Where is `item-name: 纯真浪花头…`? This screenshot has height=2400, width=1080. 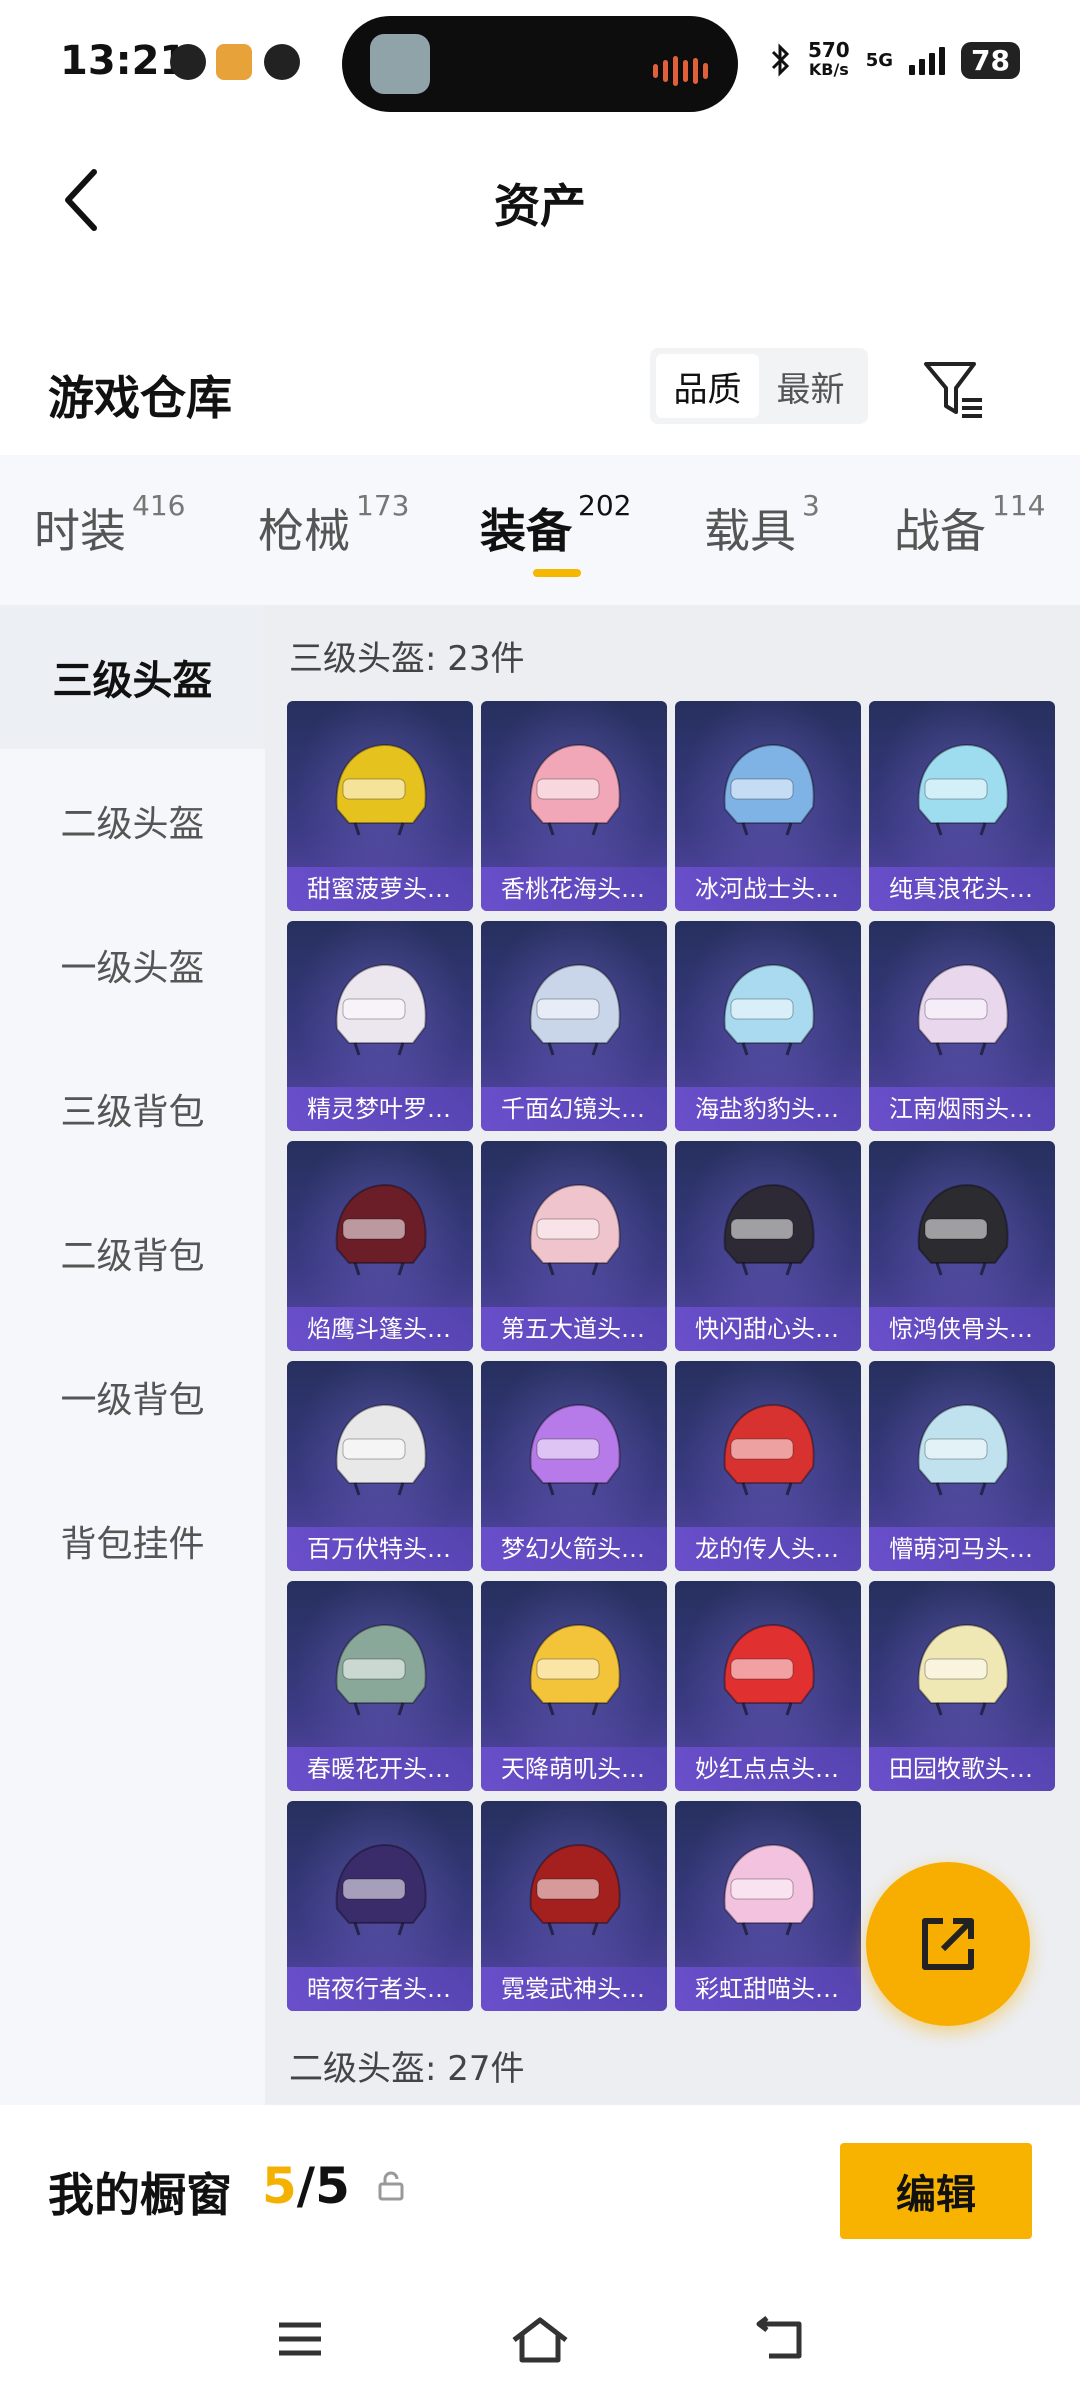
item-name: 纯真浪花头… is located at coordinates (962, 889).